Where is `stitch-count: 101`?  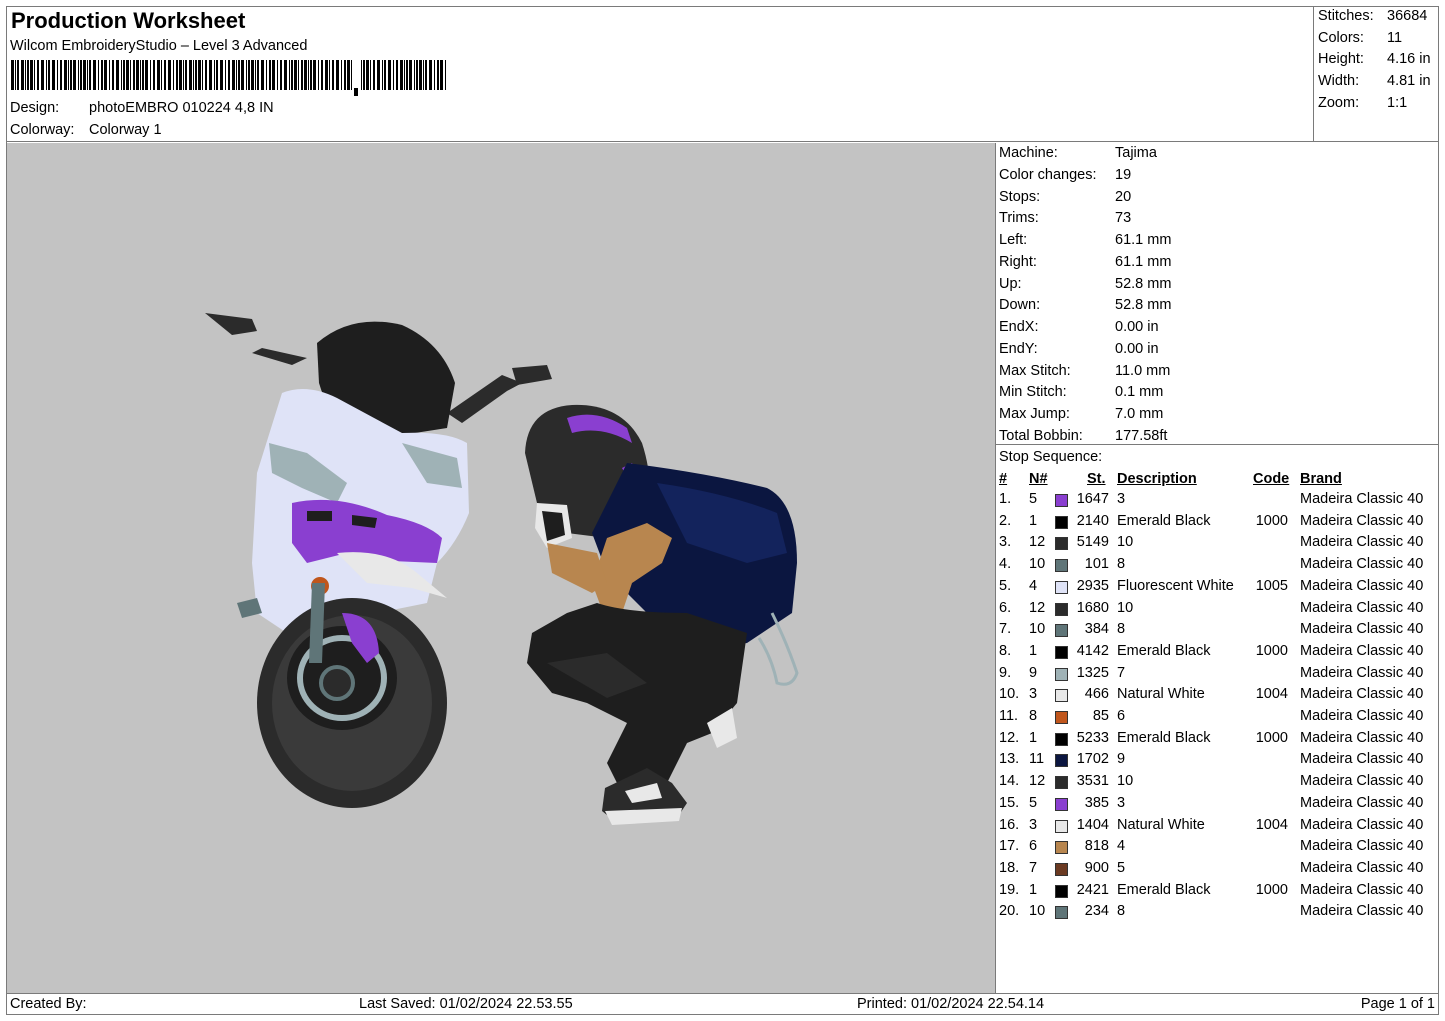
stitch-count: 101 is located at coordinates (1096, 564).